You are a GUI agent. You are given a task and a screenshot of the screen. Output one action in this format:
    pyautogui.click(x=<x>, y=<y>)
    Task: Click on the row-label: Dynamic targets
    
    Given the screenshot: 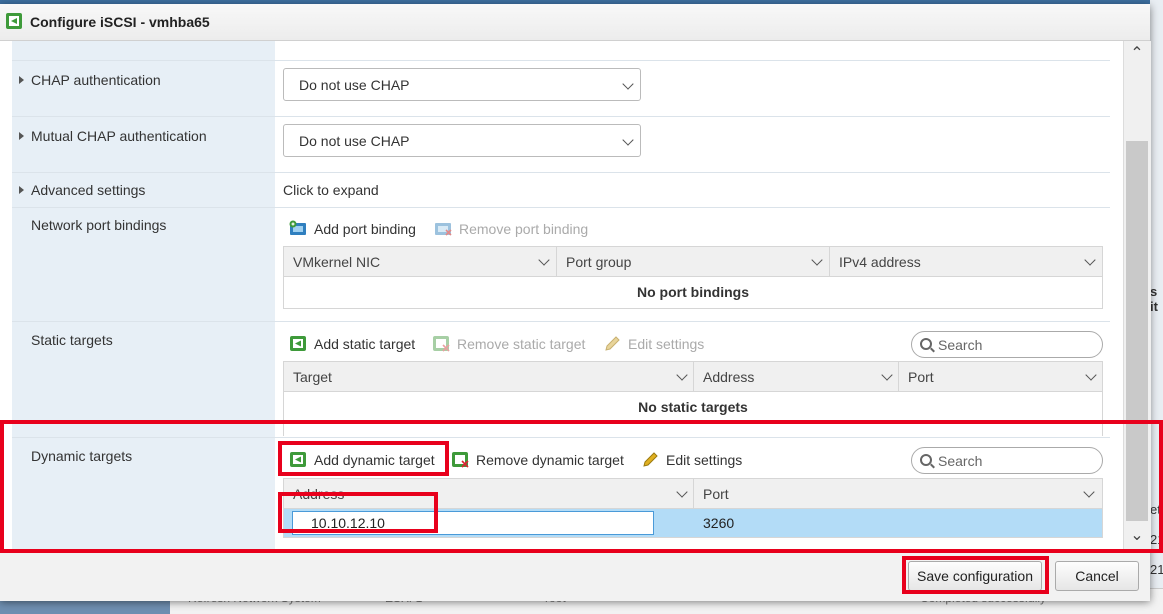 What is the action you would take?
    pyautogui.click(x=82, y=456)
    